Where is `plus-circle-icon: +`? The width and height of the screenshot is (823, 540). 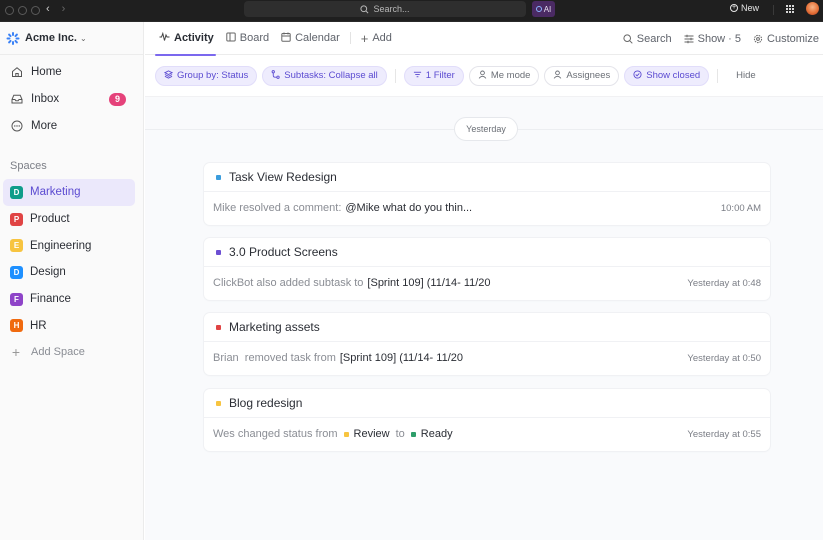
plus-circle-icon: + is located at coordinates (734, 8).